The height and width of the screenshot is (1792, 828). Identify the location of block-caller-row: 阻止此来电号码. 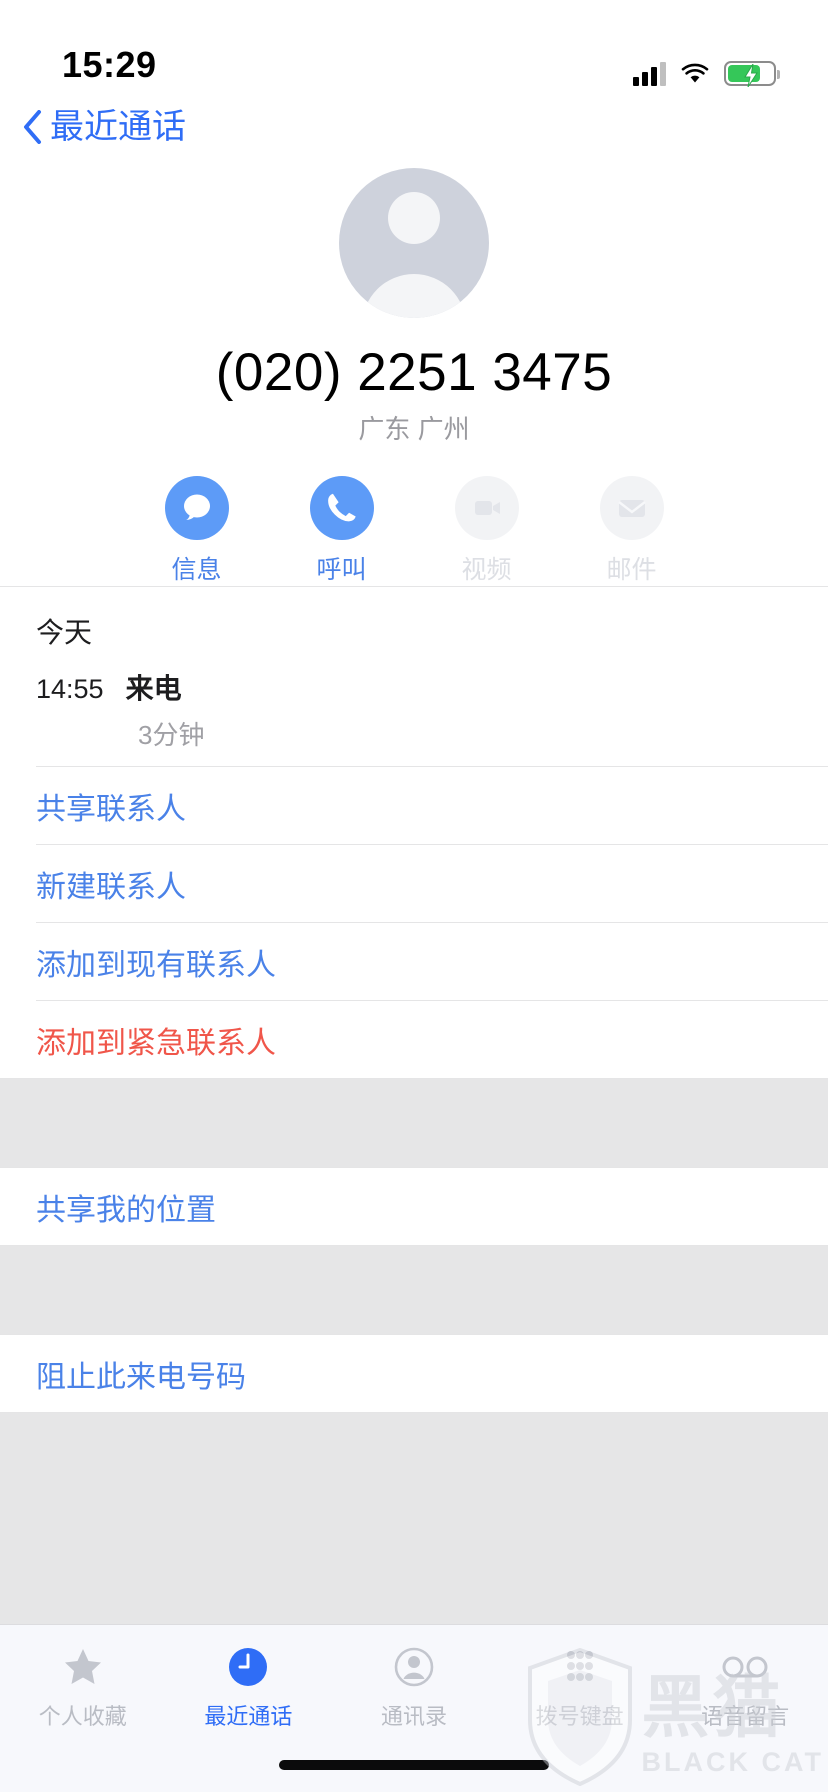
(414, 1373).